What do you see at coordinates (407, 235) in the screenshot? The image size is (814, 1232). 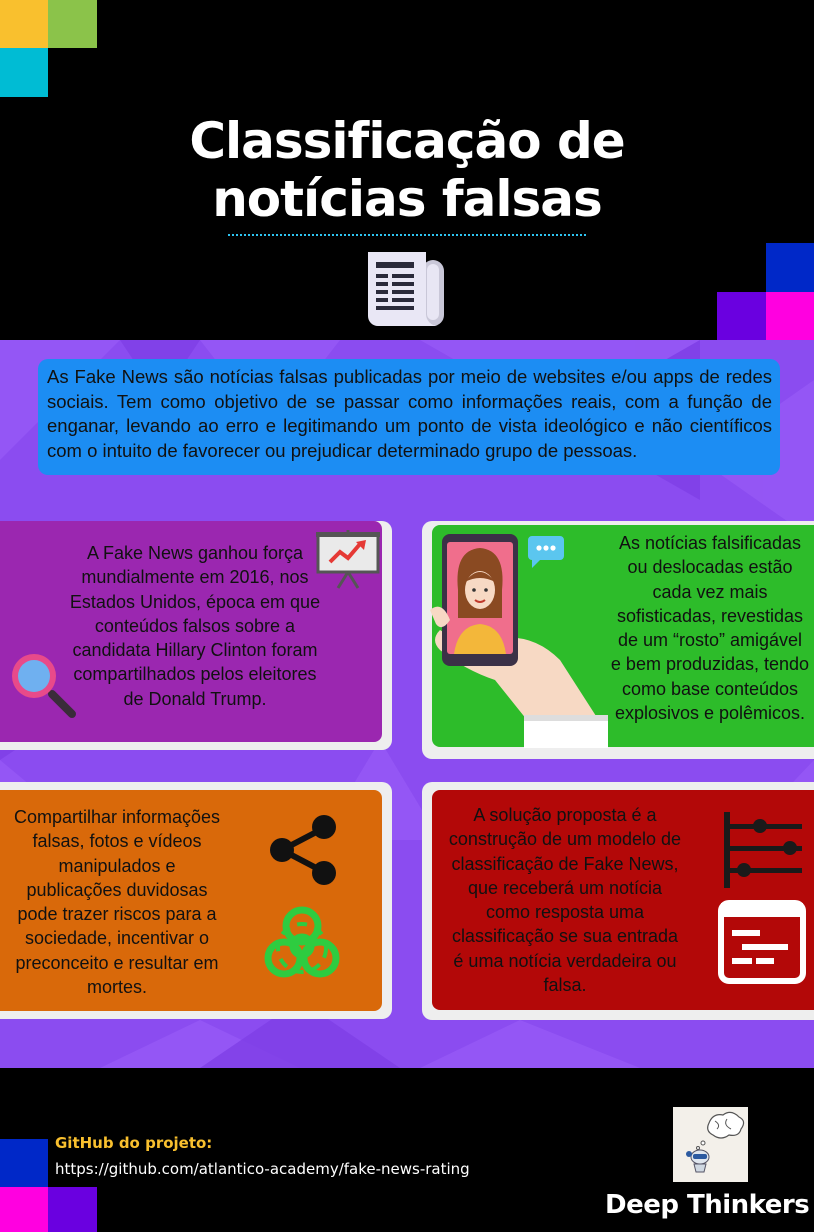 I see `title-underline` at bounding box center [407, 235].